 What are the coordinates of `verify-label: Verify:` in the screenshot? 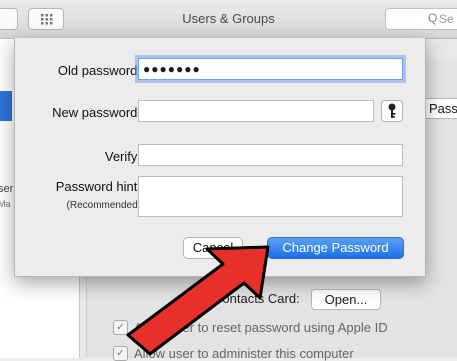 It's located at (122, 156).